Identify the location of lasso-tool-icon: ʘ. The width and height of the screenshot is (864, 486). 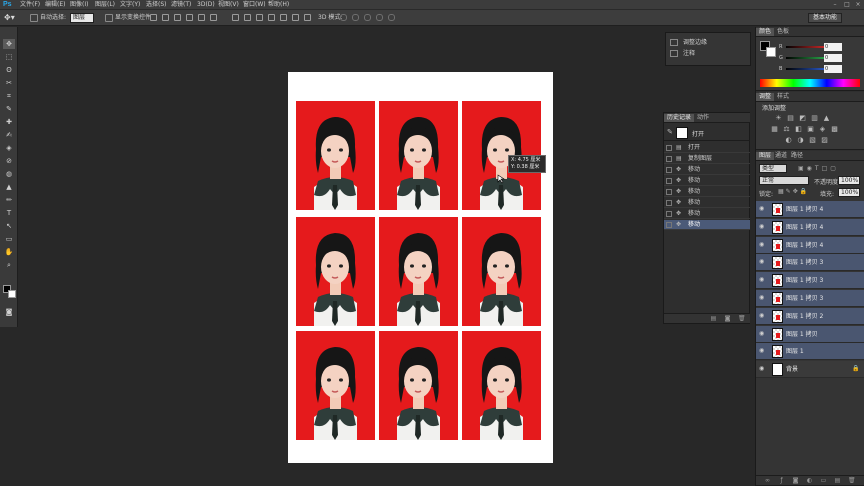
(9, 70).